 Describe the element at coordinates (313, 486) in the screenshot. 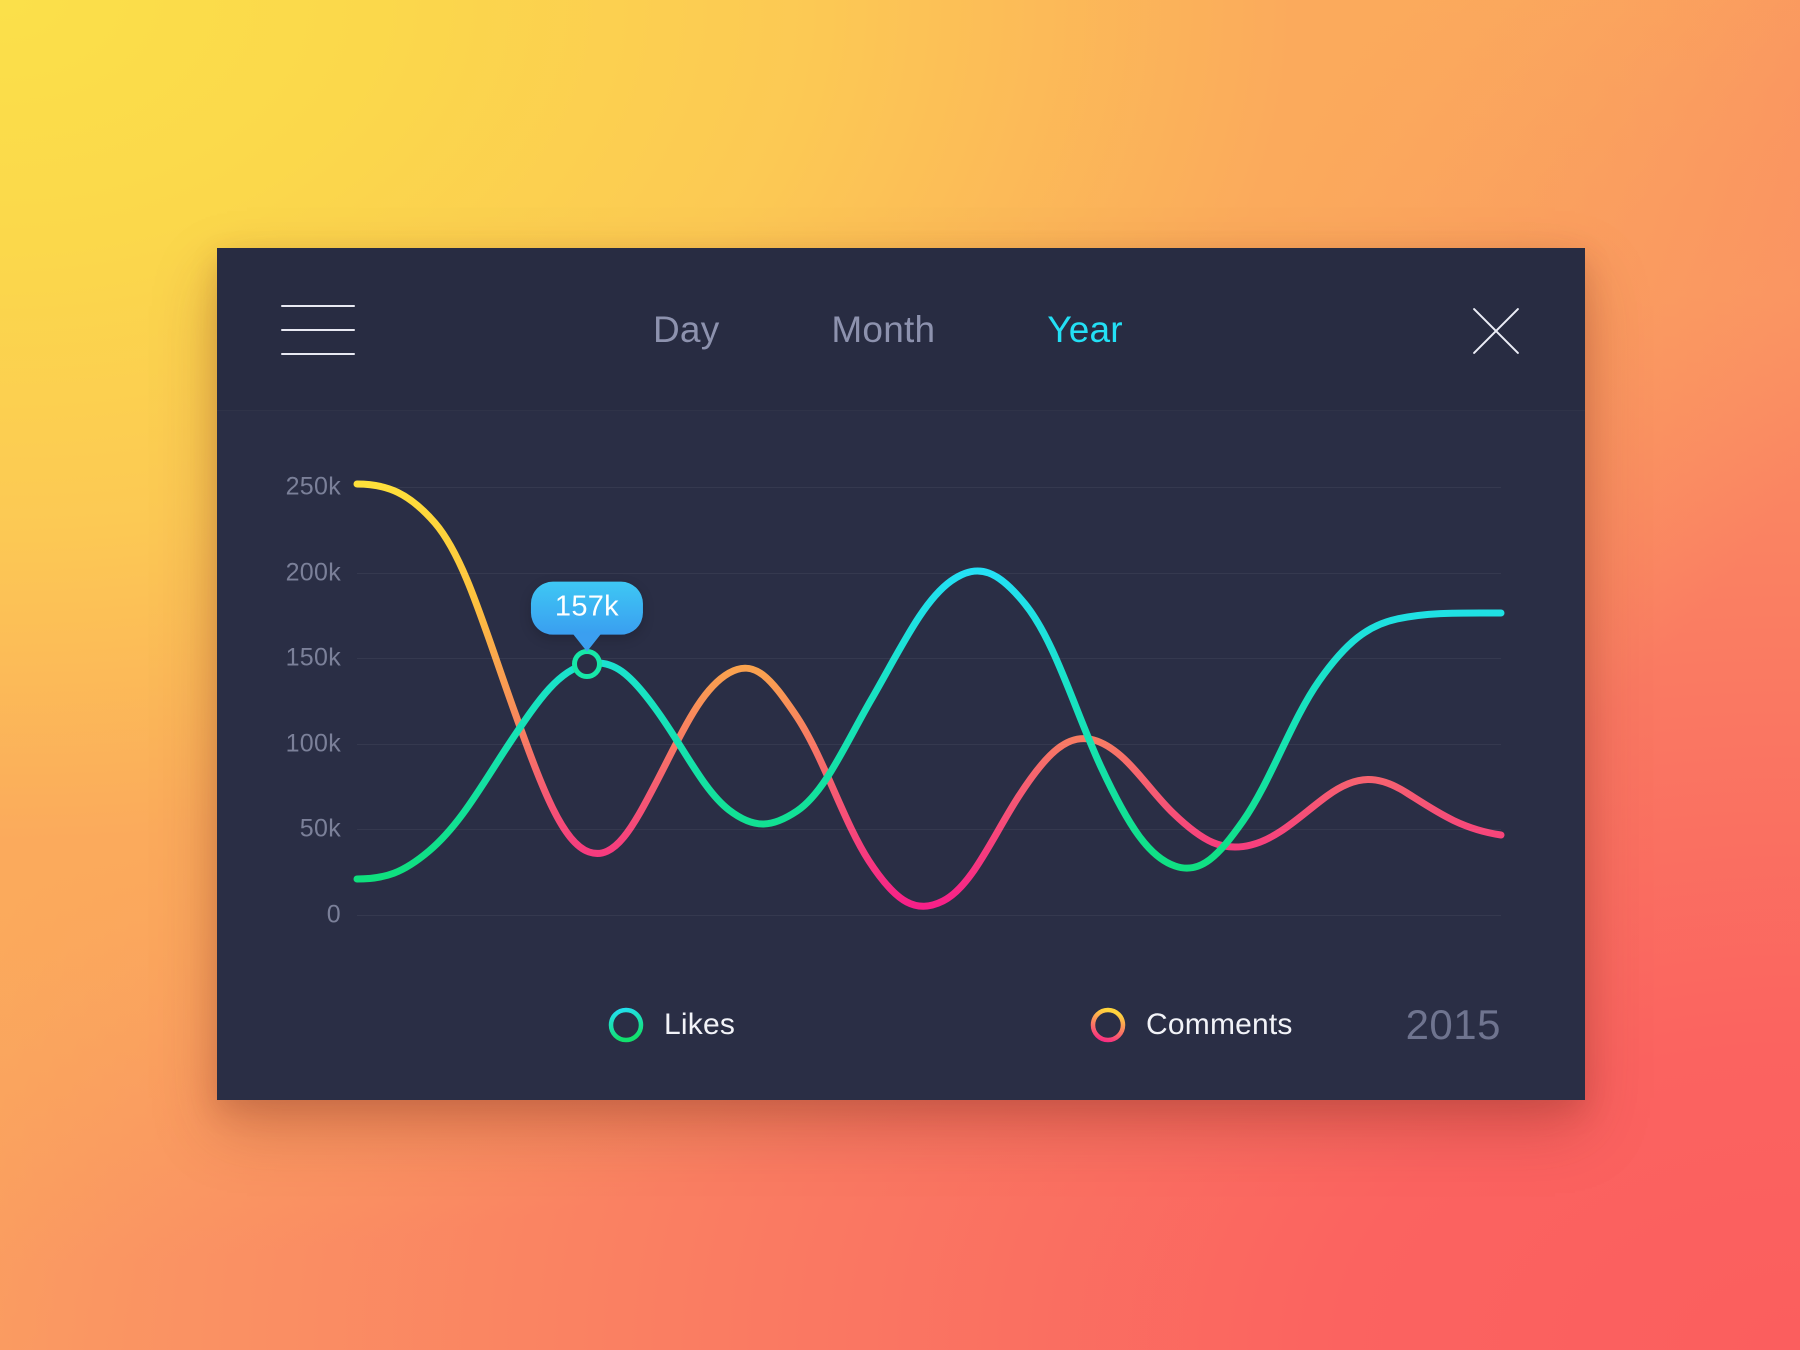

I see `y-axis-tick-label: 250k` at that location.